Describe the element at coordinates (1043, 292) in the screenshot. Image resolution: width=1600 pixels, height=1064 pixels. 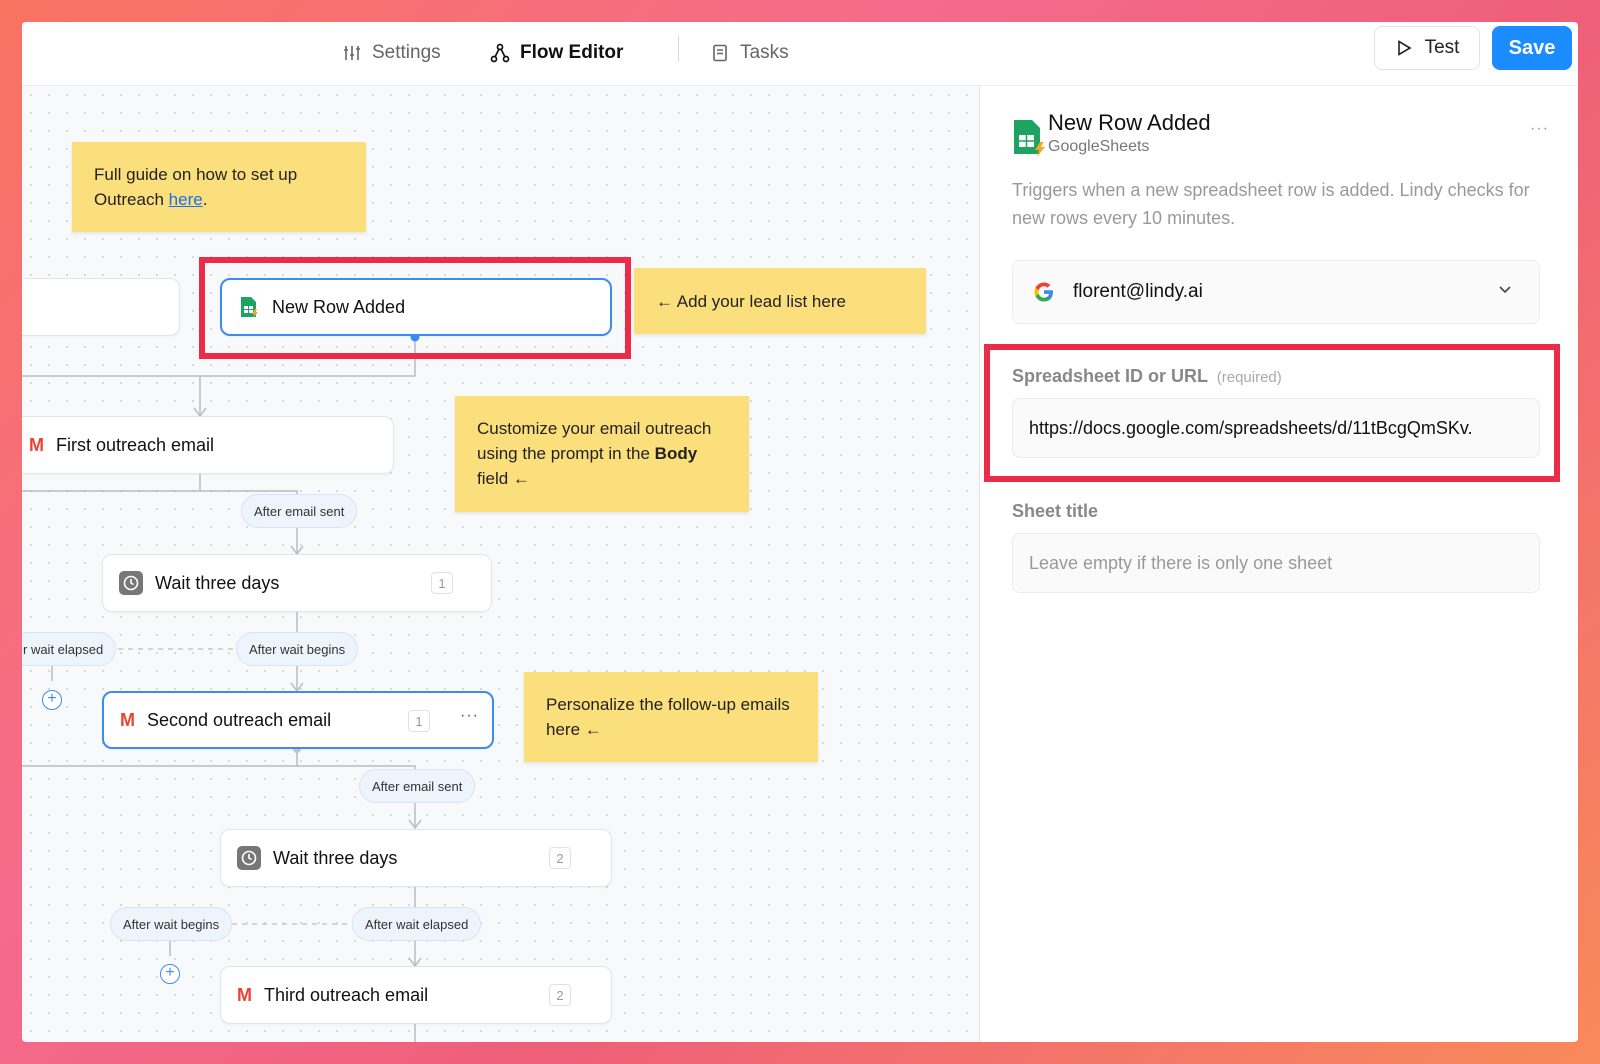
I see `google-icon` at that location.